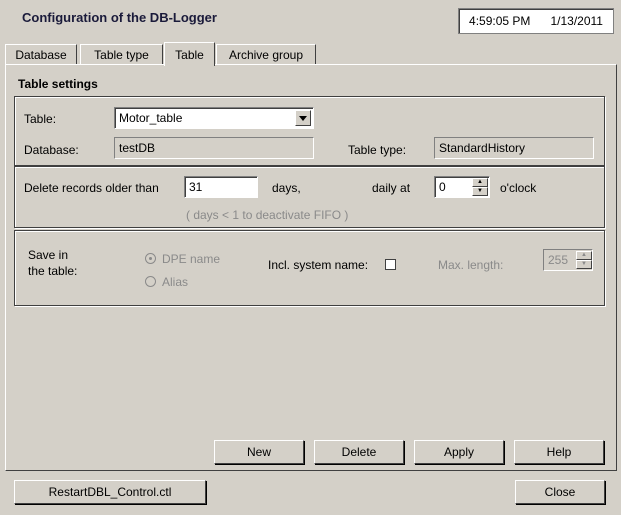 Image resolution: width=621 pixels, height=515 pixels. What do you see at coordinates (560, 492) in the screenshot?
I see `close-button: Close` at bounding box center [560, 492].